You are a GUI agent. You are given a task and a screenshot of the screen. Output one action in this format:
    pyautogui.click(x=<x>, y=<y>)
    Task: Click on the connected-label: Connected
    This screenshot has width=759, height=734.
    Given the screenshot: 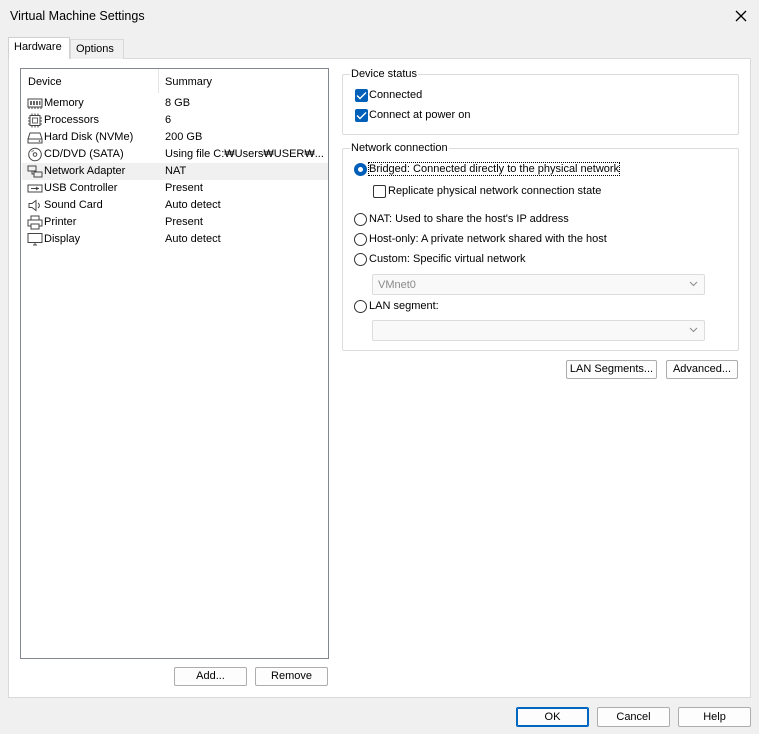 What is the action you would take?
    pyautogui.click(x=395, y=95)
    